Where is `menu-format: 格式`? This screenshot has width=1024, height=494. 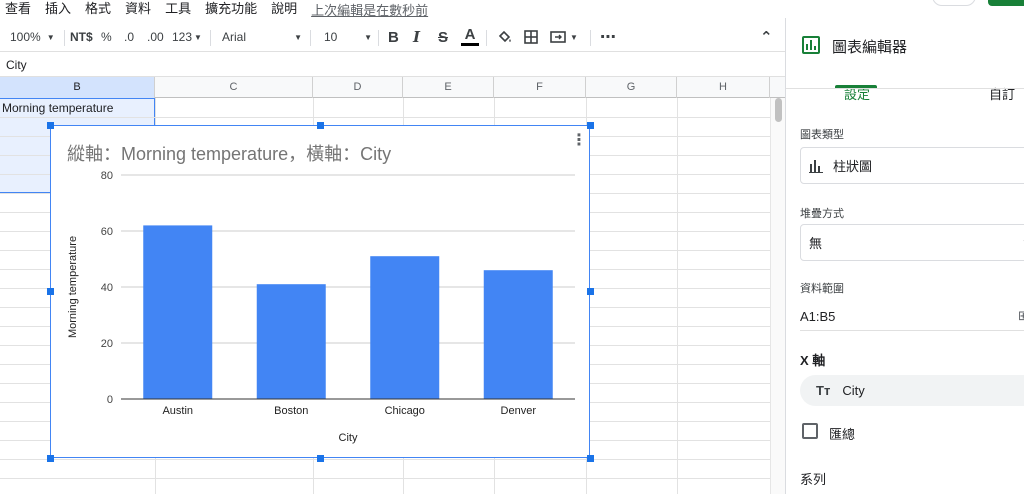 menu-format: 格式 is located at coordinates (99, 9).